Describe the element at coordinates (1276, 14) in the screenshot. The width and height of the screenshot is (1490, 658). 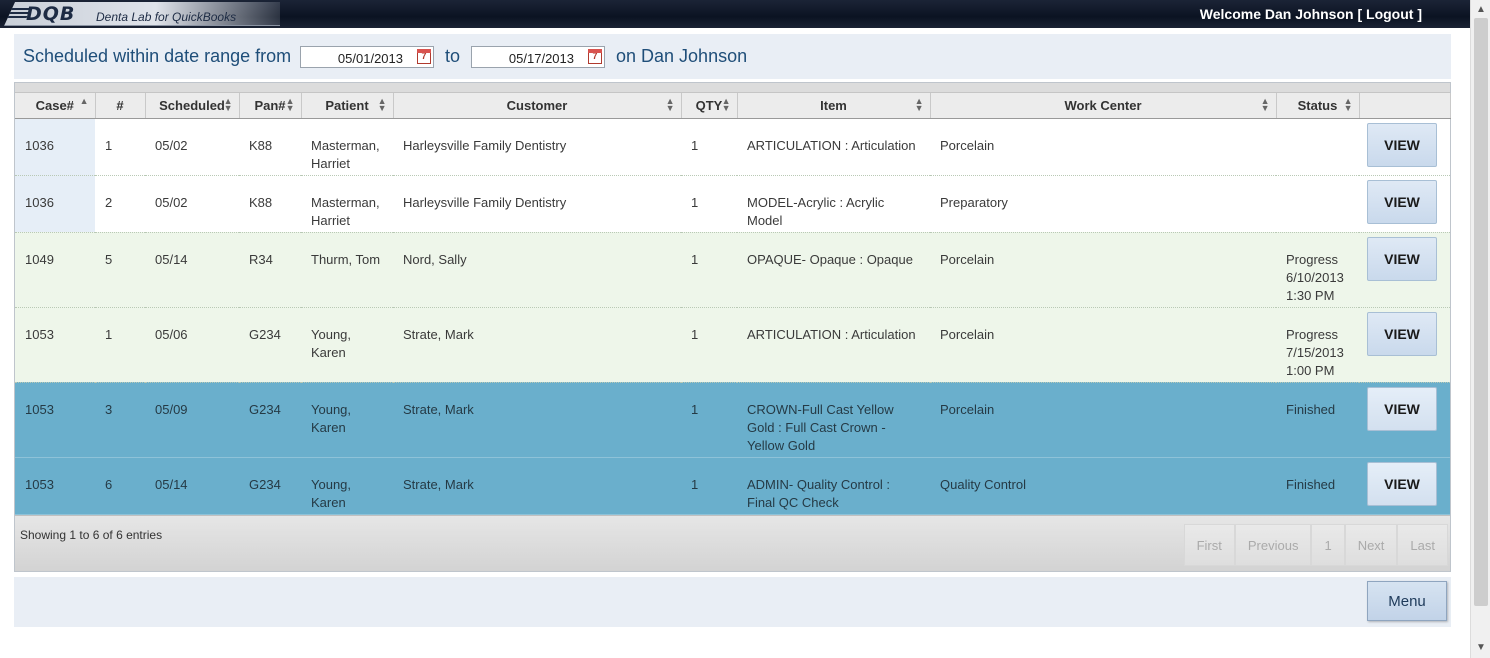
I see `welcome-text: Welcome Dan Johnson` at that location.